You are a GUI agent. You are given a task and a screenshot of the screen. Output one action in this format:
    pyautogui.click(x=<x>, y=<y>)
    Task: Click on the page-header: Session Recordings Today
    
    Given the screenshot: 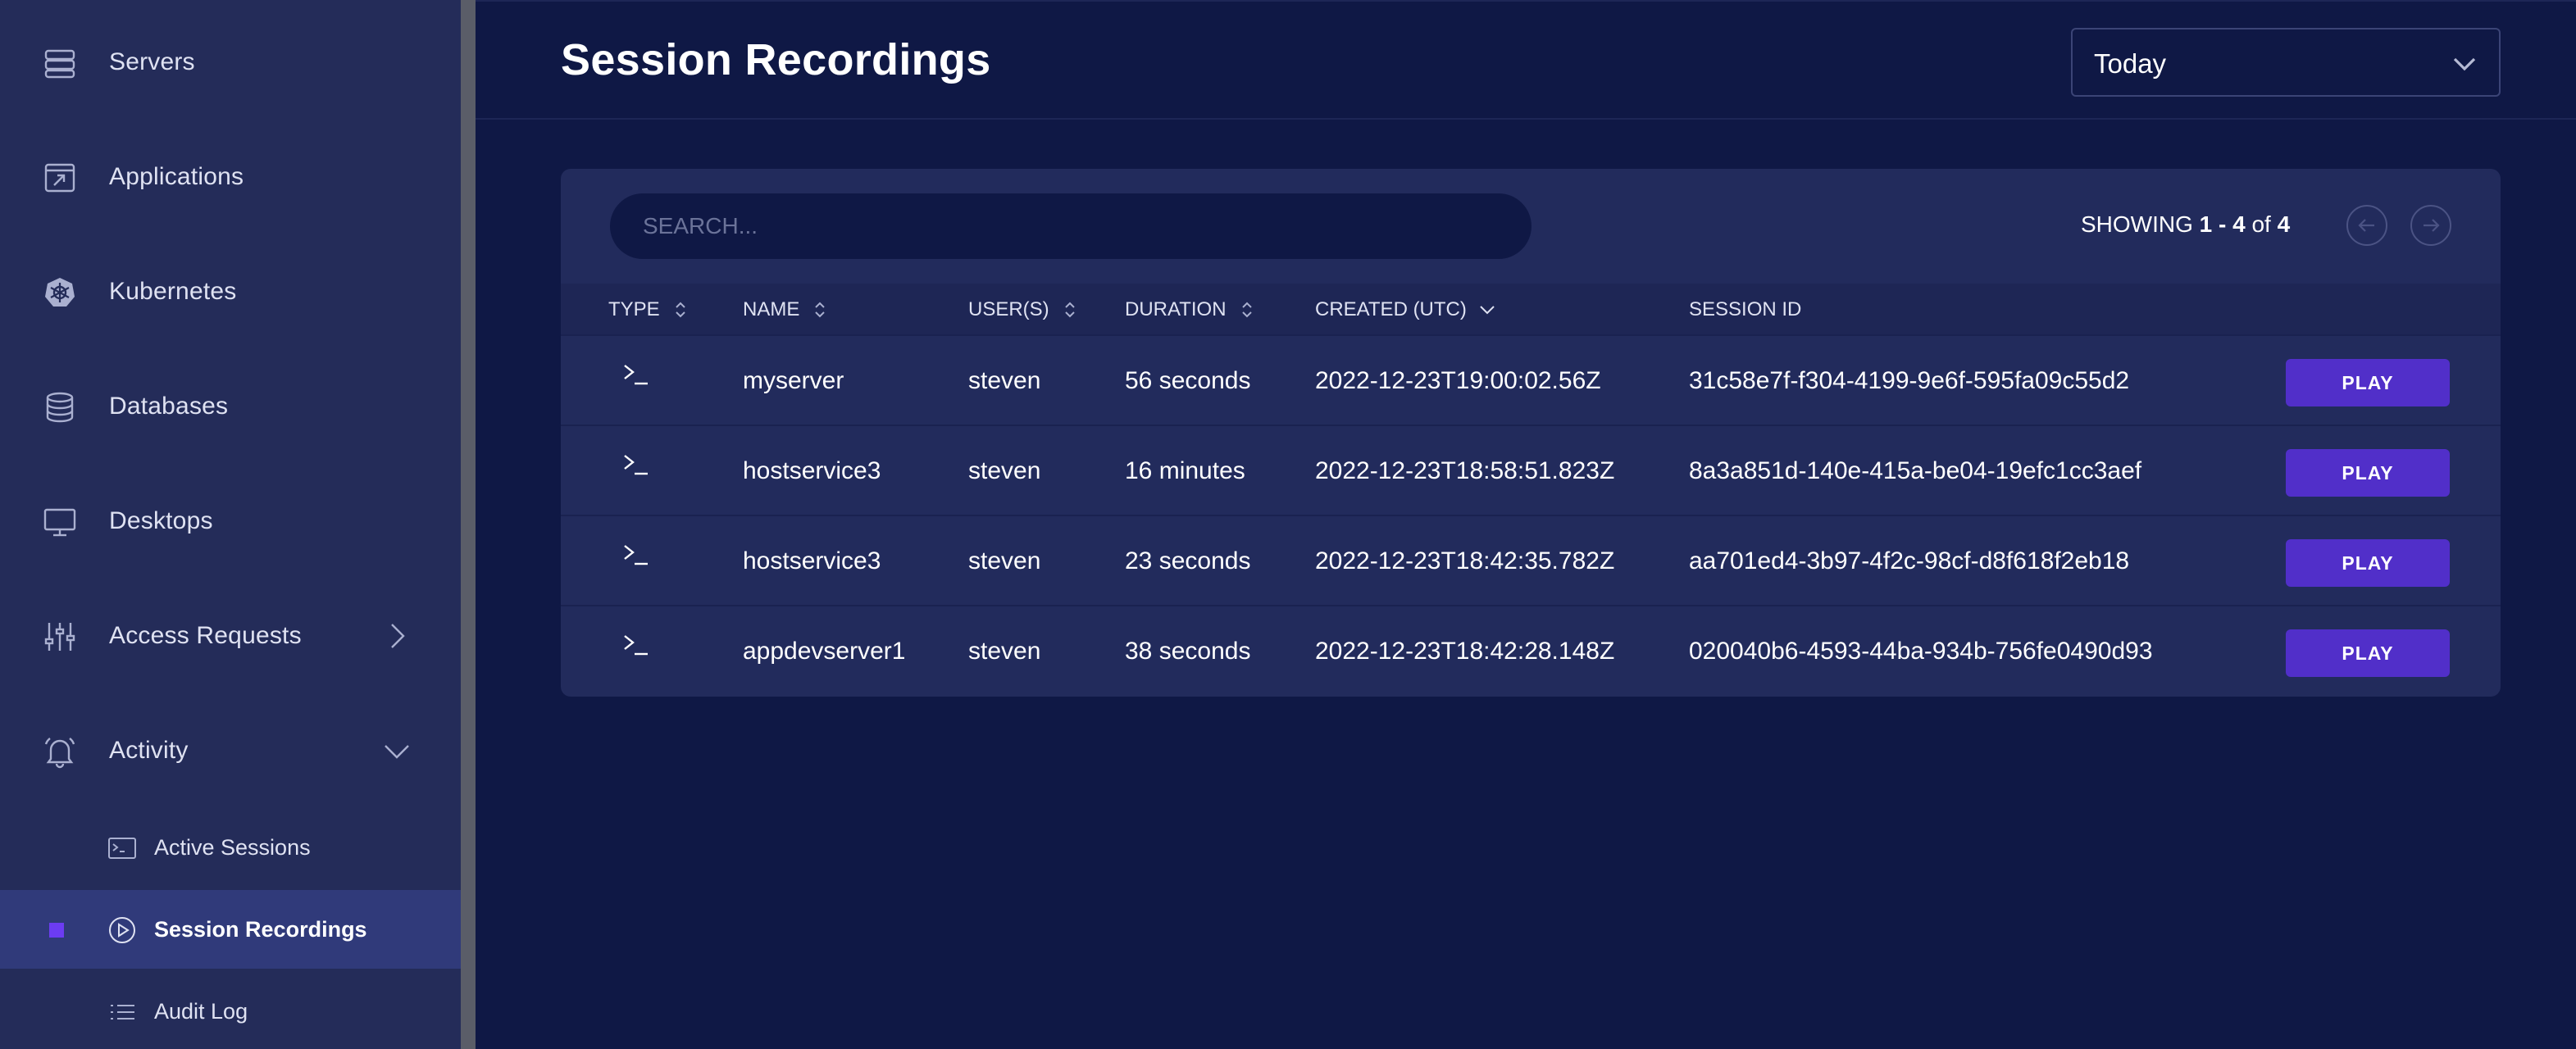 What is the action you would take?
    pyautogui.click(x=1526, y=60)
    